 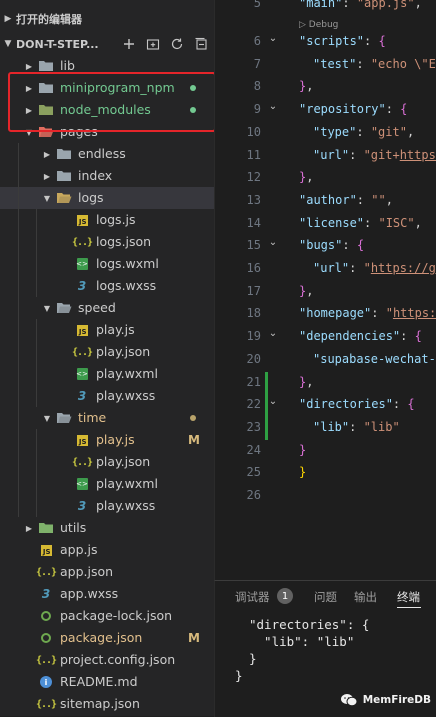 I want to click on tree-item-label: index, so click(x=95, y=175).